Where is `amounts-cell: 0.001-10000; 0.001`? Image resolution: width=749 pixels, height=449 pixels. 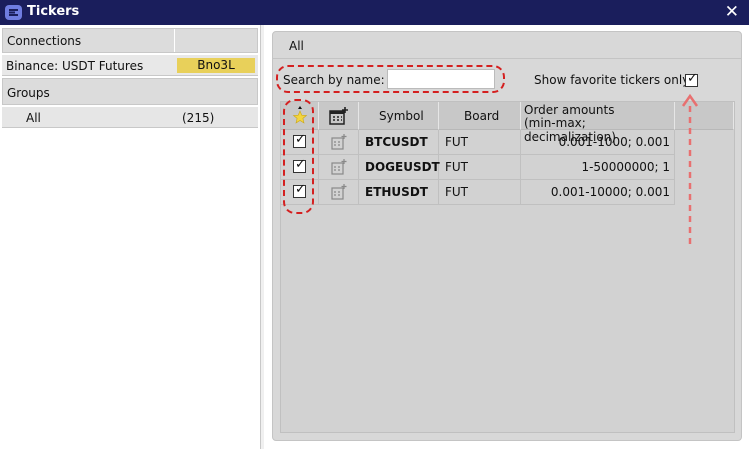
amounts-cell: 0.001-10000; 0.001 is located at coordinates (598, 192).